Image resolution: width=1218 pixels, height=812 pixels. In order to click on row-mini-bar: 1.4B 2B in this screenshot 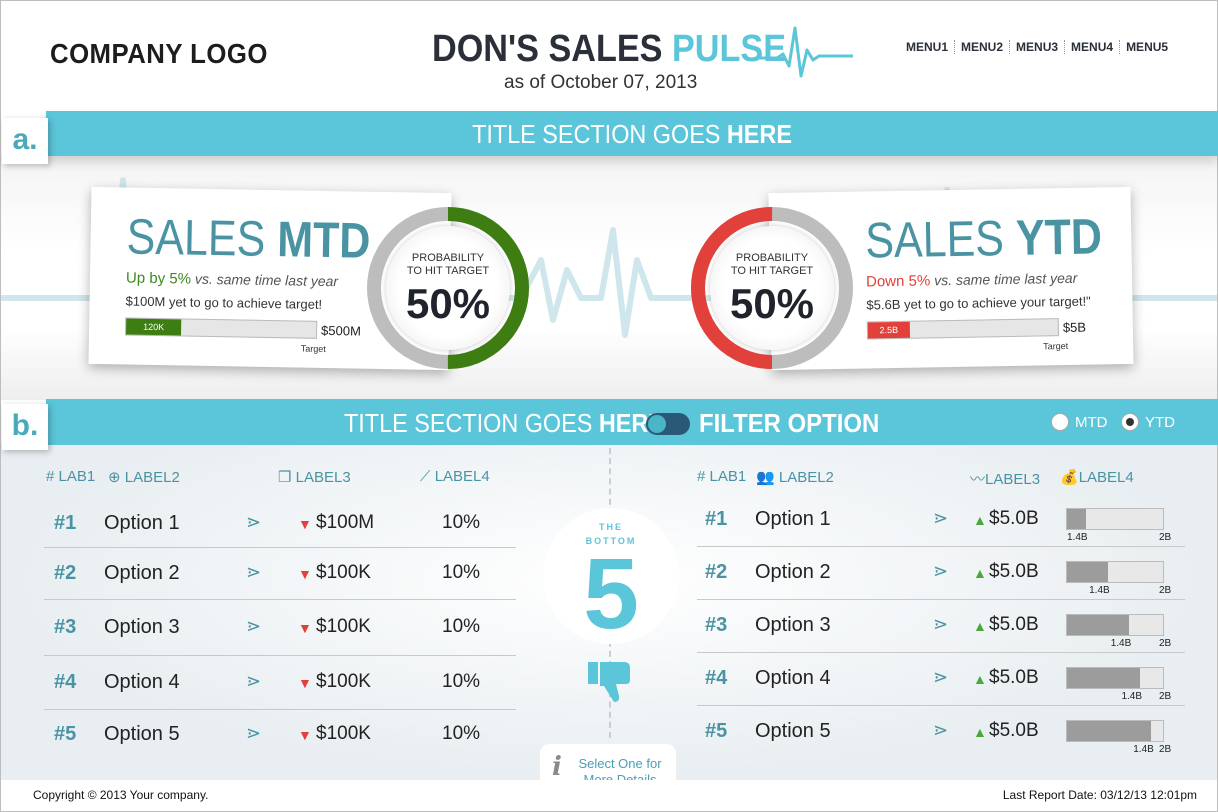, I will do `click(1118, 737)`.